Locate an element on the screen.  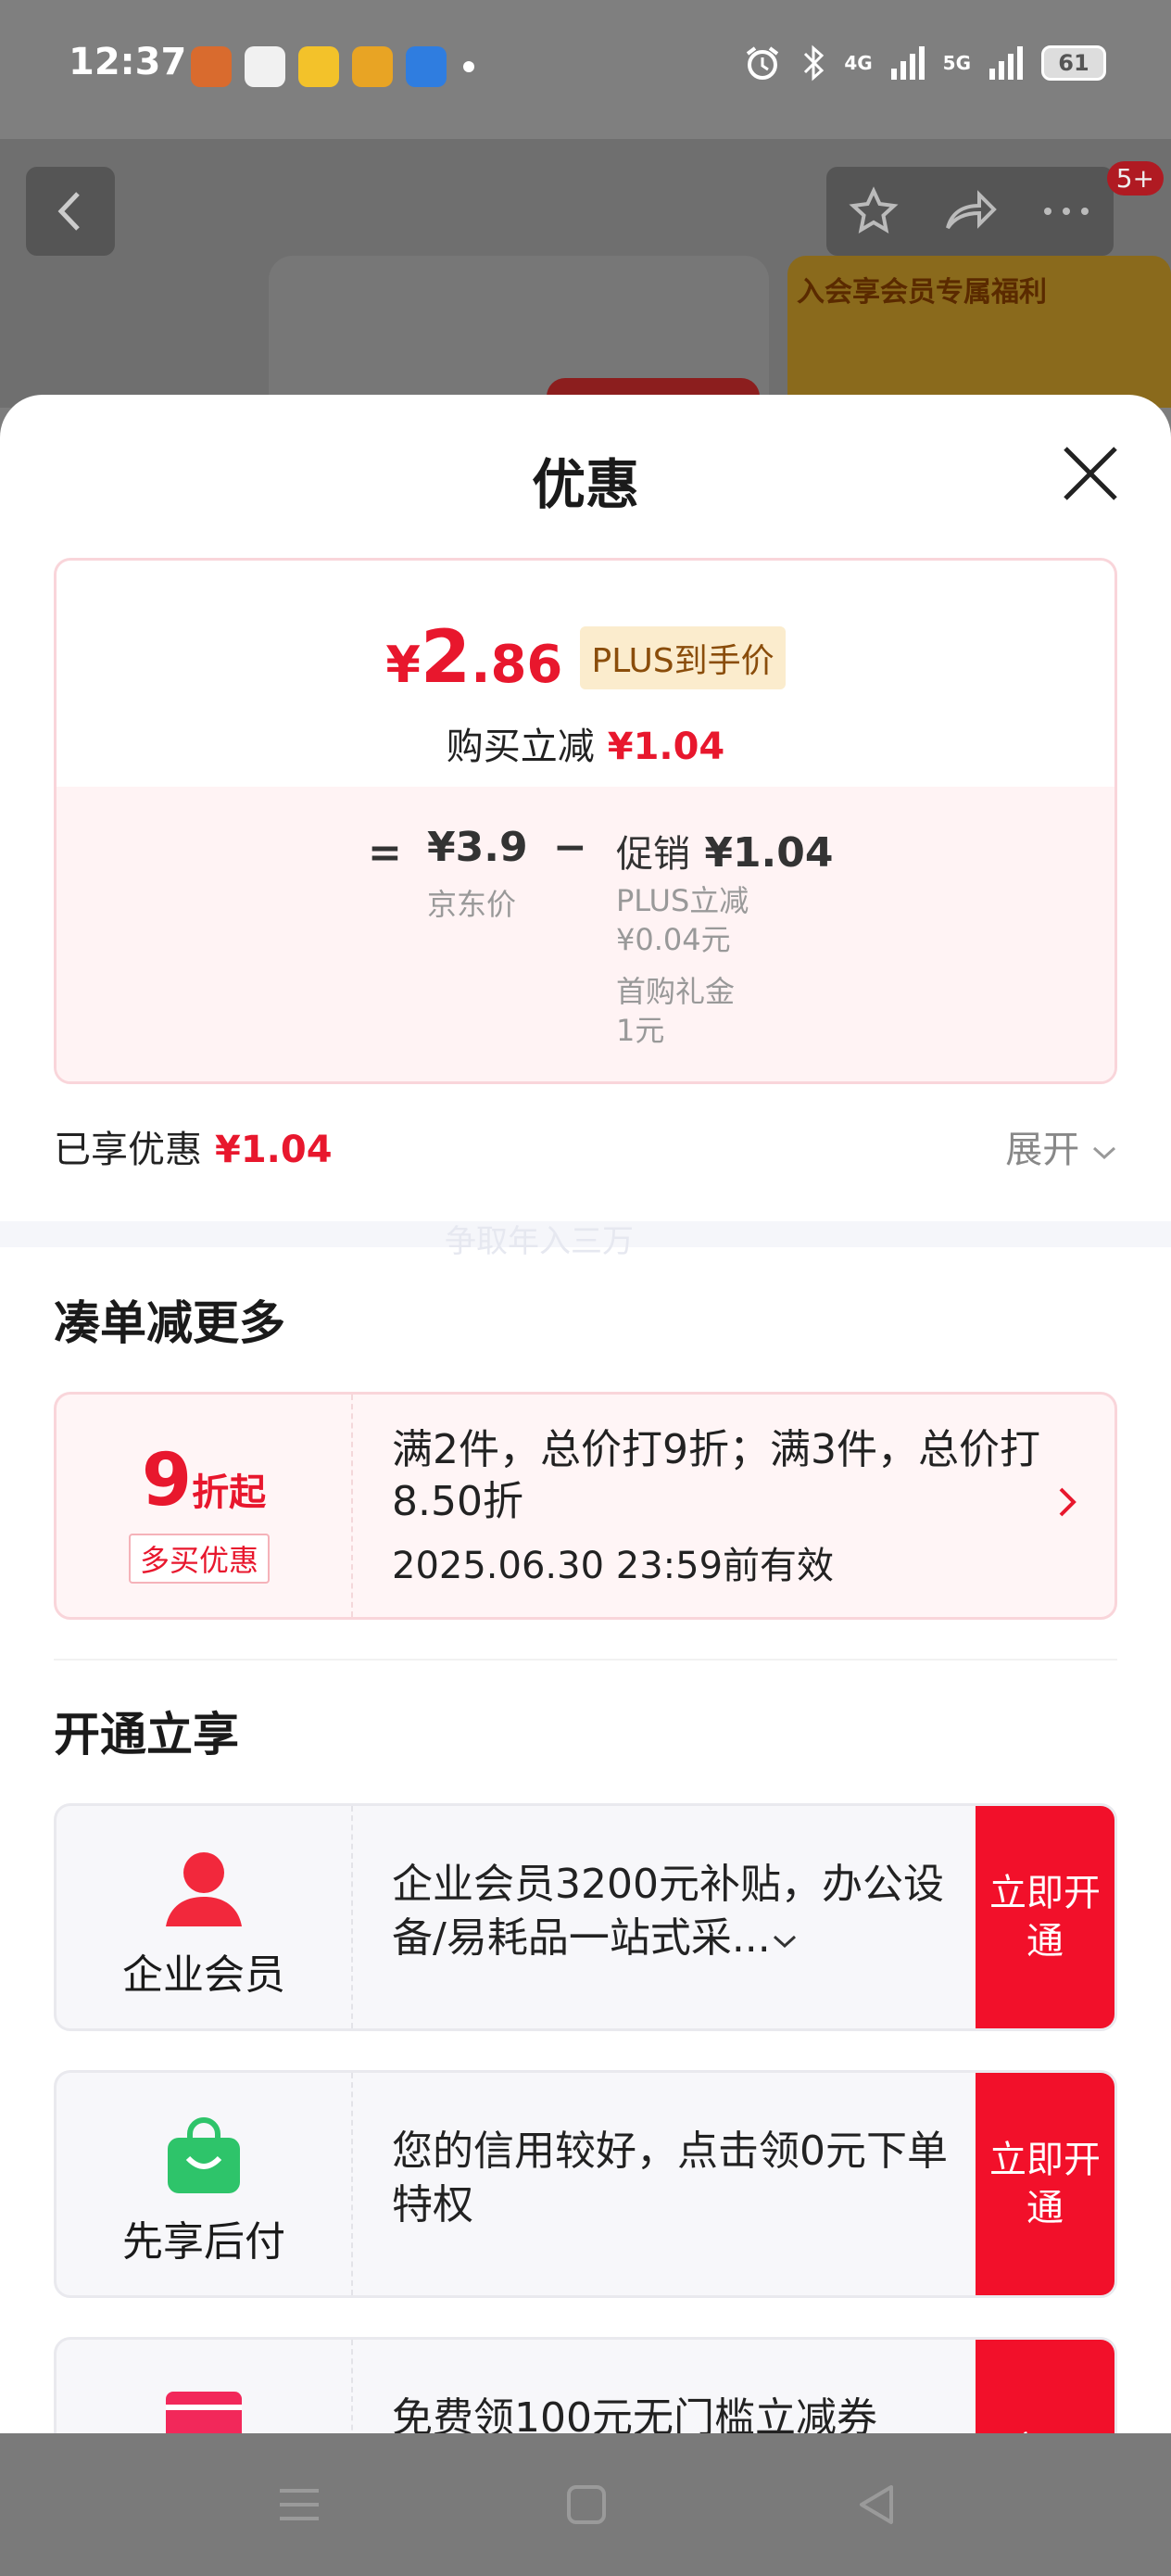
currency-symbol: ¥ is located at coordinates (403, 665).